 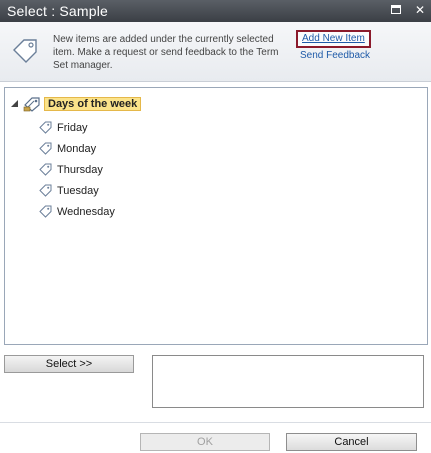 I want to click on window-title: Select : Sample, so click(x=58, y=11).